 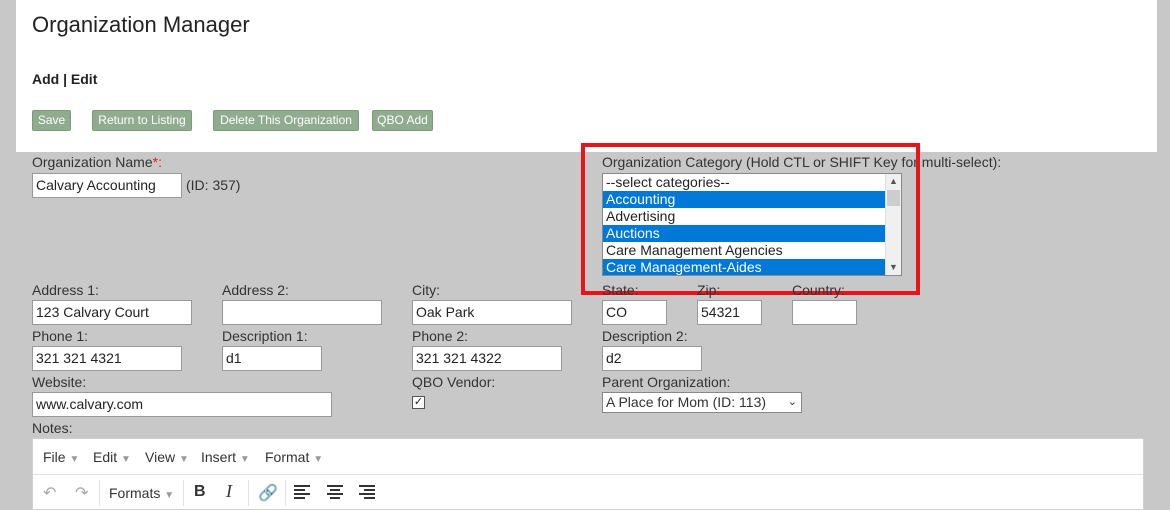 What do you see at coordinates (81, 493) in the screenshot?
I see `redo-icon: ↷` at bounding box center [81, 493].